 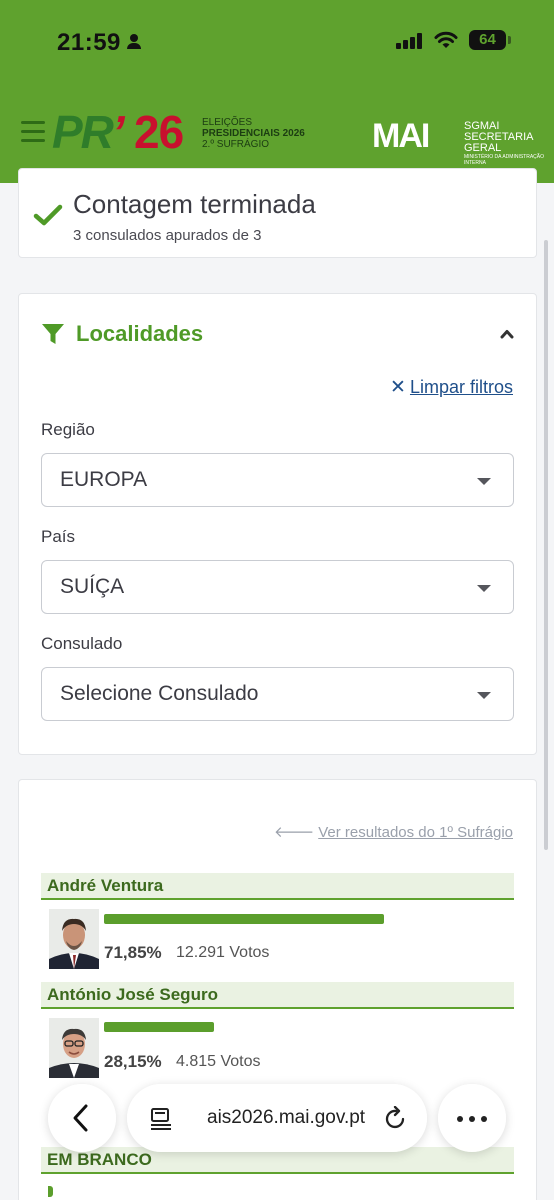 I want to click on status-time: 21:59, so click(x=99, y=43).